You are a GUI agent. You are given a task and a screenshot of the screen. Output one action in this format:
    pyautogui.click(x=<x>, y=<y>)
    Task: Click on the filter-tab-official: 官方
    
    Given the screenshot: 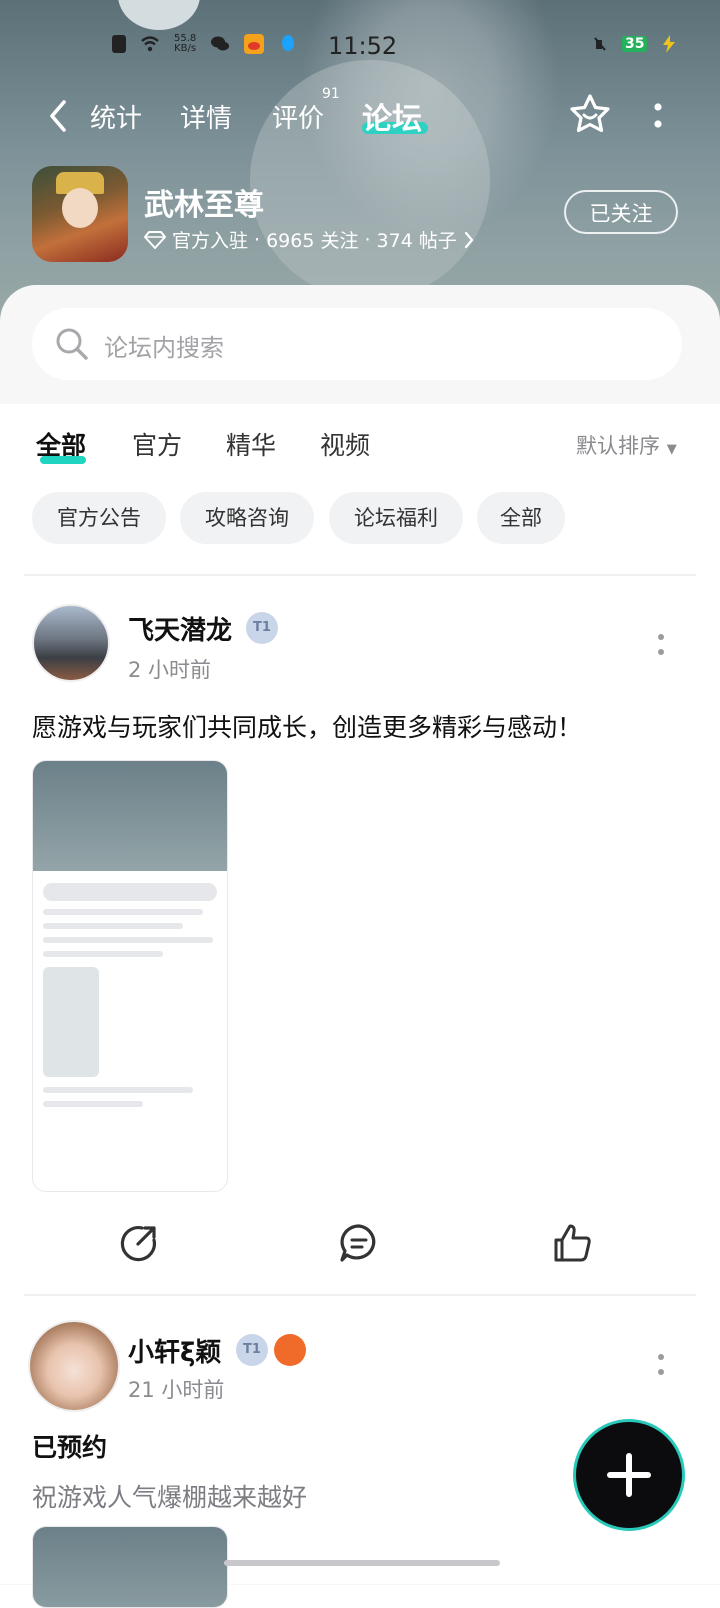 What is the action you would take?
    pyautogui.click(x=157, y=444)
    